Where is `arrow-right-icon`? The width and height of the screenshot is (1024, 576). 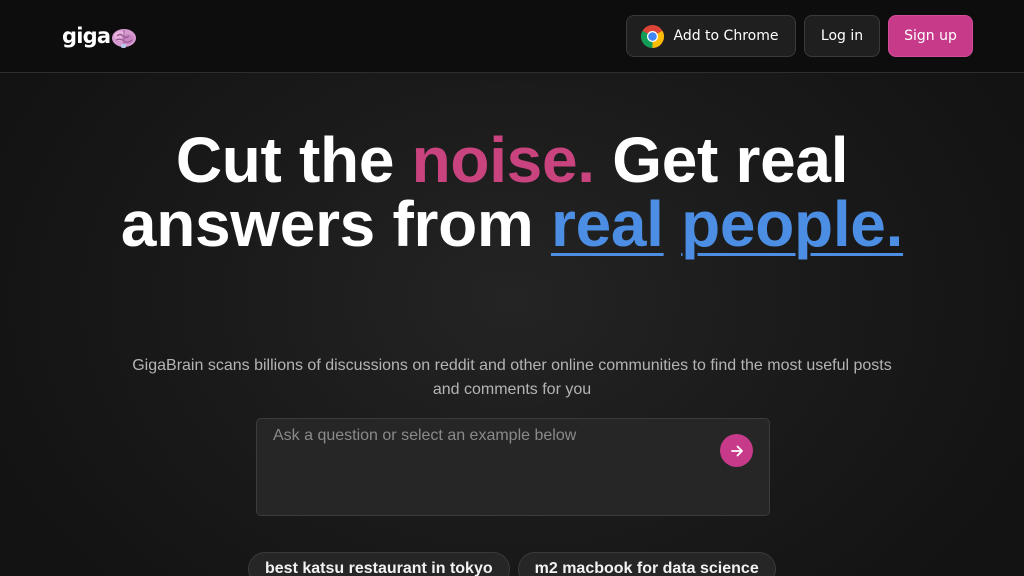
arrow-right-icon is located at coordinates (736, 450).